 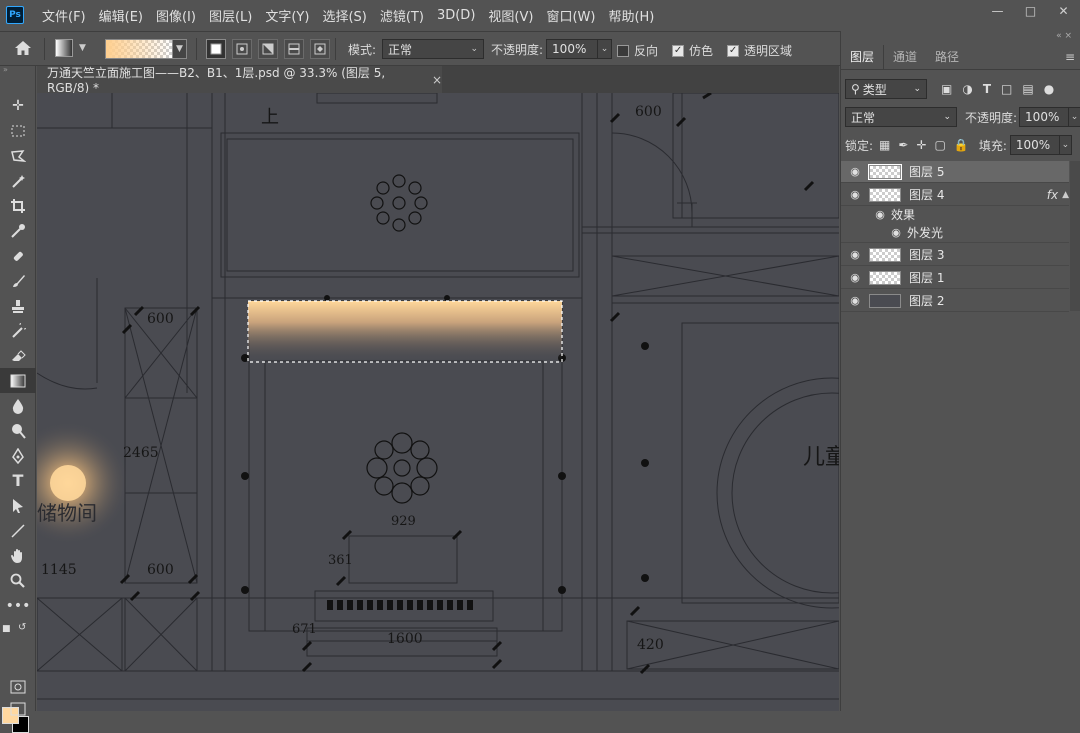 What do you see at coordinates (18, 330) in the screenshot?
I see `history-brush-tool-icon` at bounding box center [18, 330].